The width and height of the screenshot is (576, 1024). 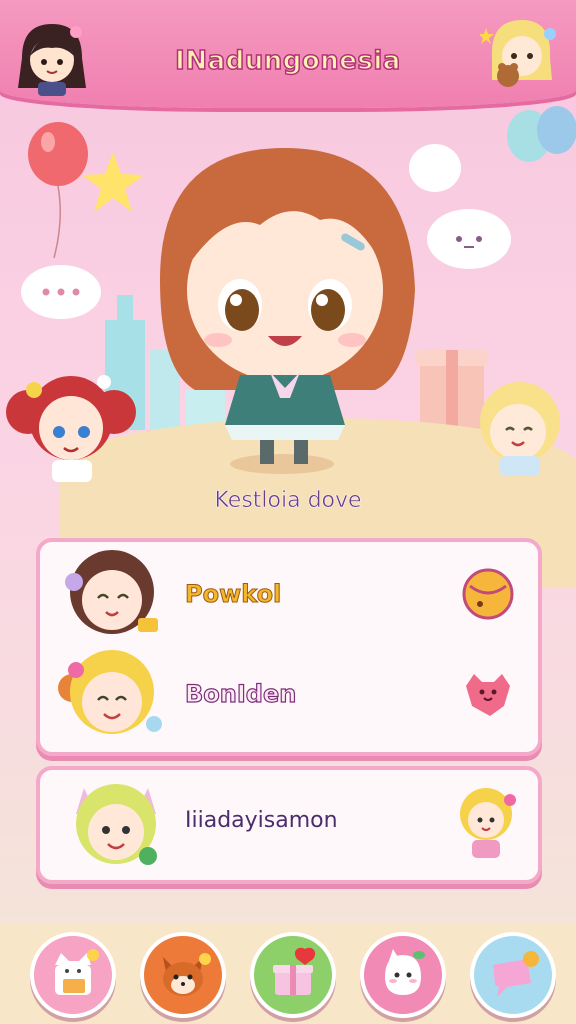 I want to click on list-item: Powkol, so click(x=289, y=597).